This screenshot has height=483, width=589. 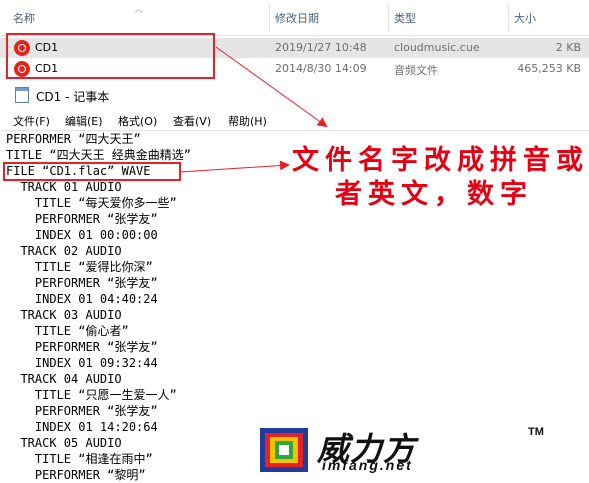 I want to click on column-size-header: 大小, so click(x=525, y=18).